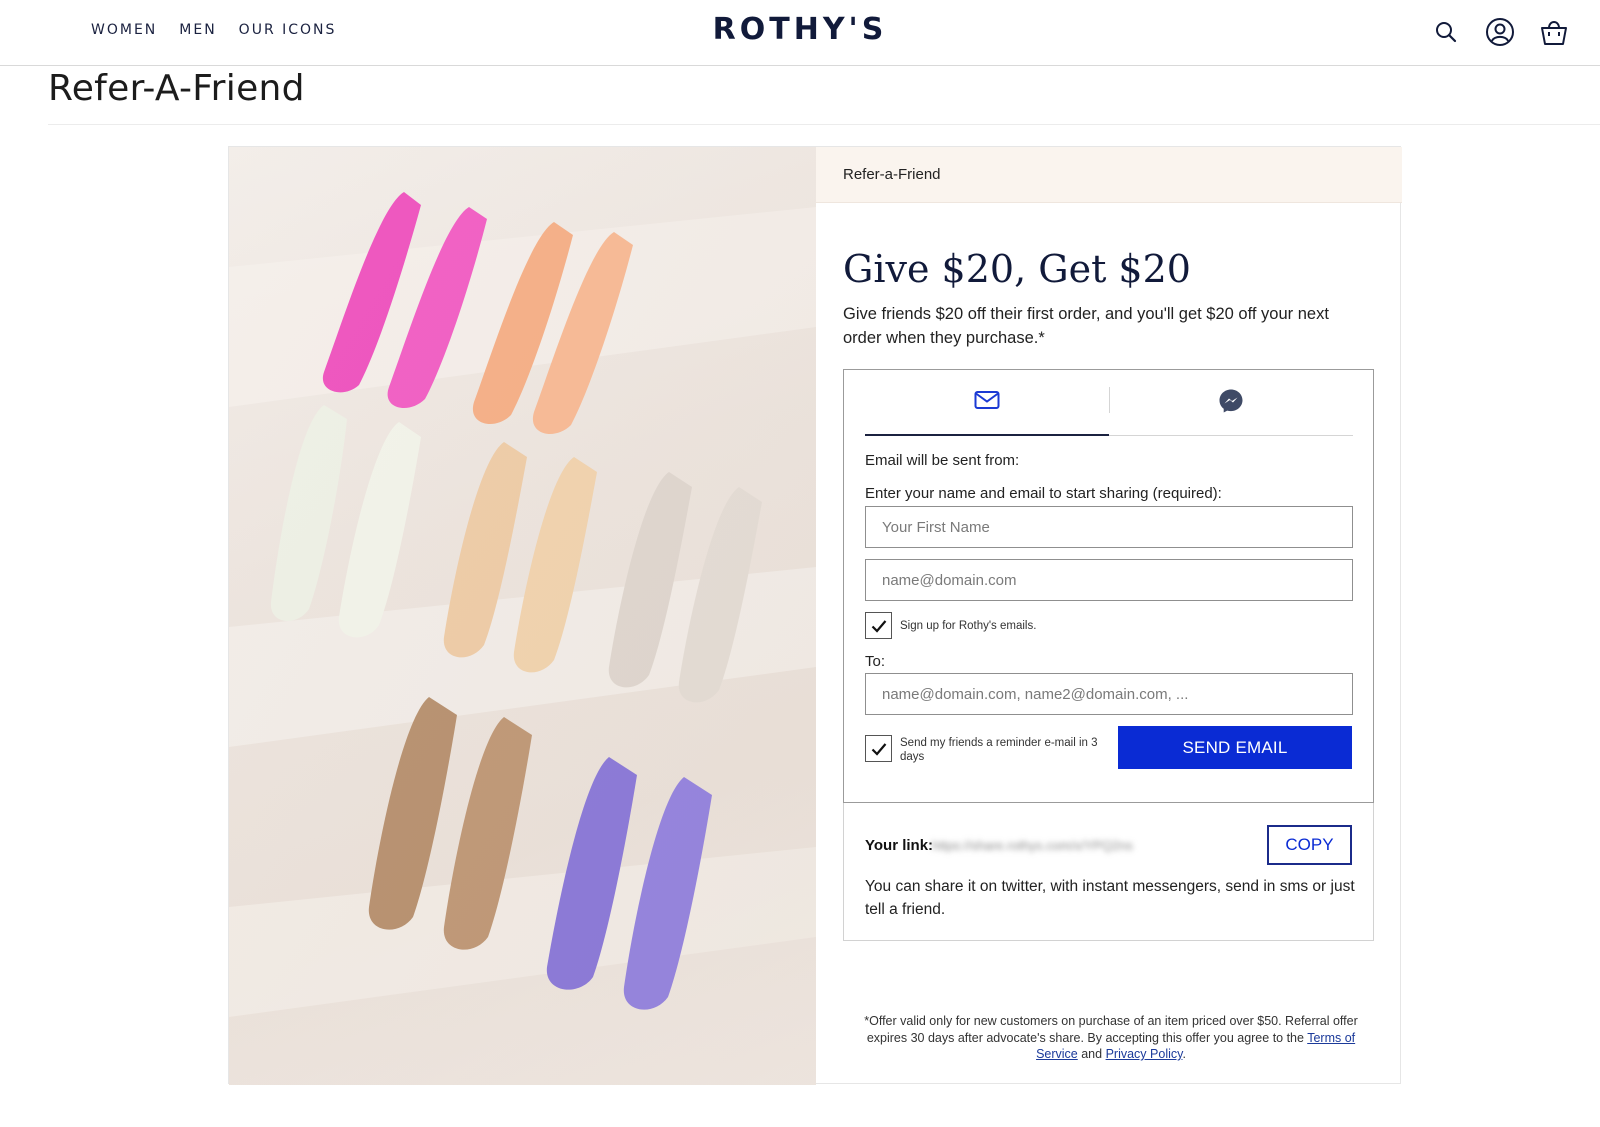 The image size is (1600, 1127). What do you see at coordinates (1235, 747) in the screenshot?
I see `send-email-button: SEND EMAIL` at bounding box center [1235, 747].